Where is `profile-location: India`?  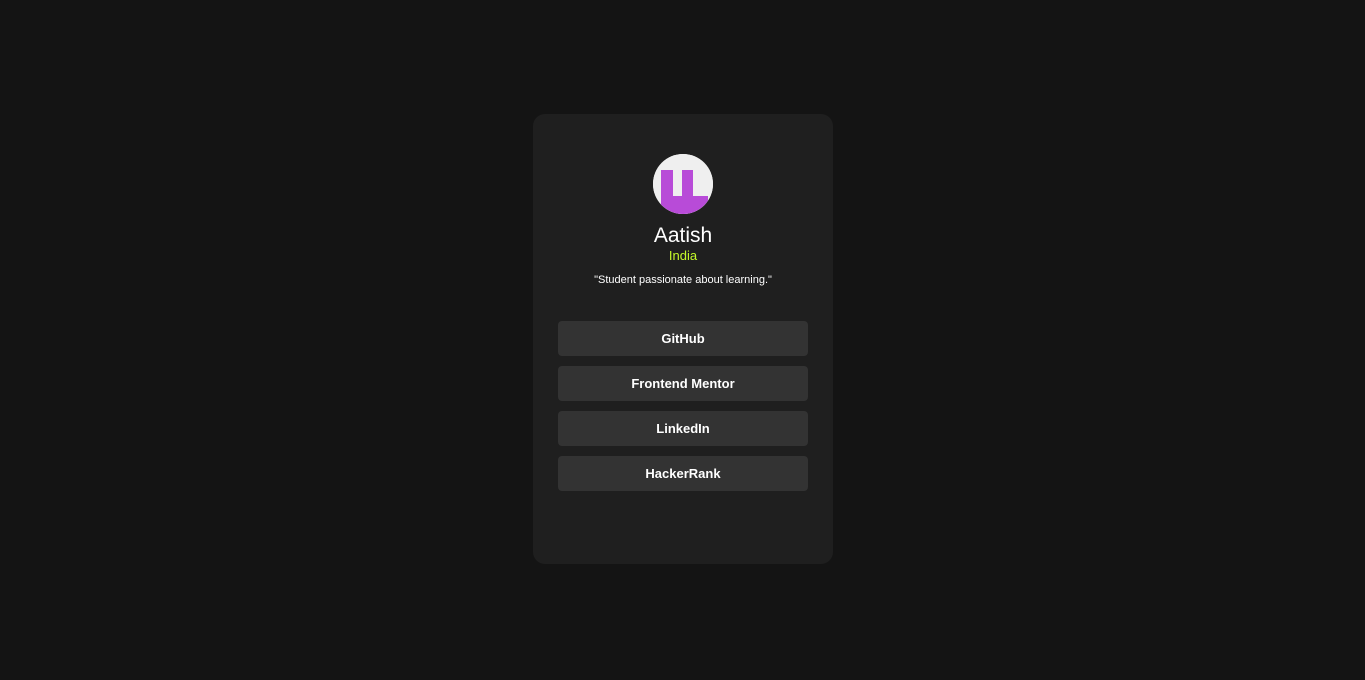
profile-location: India is located at coordinates (683, 255).